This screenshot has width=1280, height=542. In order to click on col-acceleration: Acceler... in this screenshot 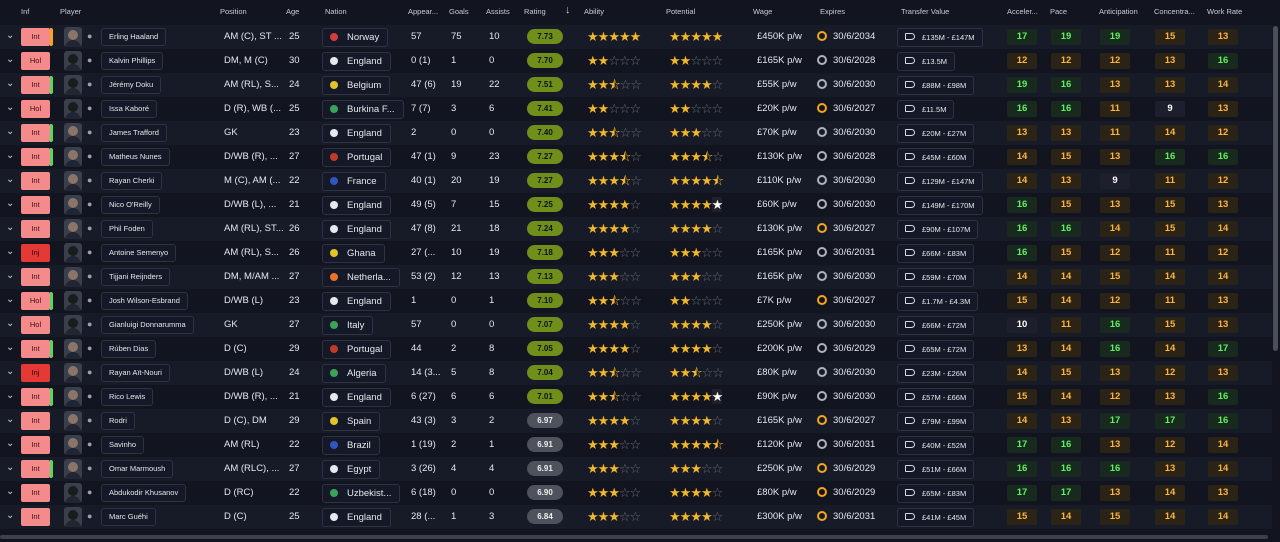, I will do `click(1022, 11)`.